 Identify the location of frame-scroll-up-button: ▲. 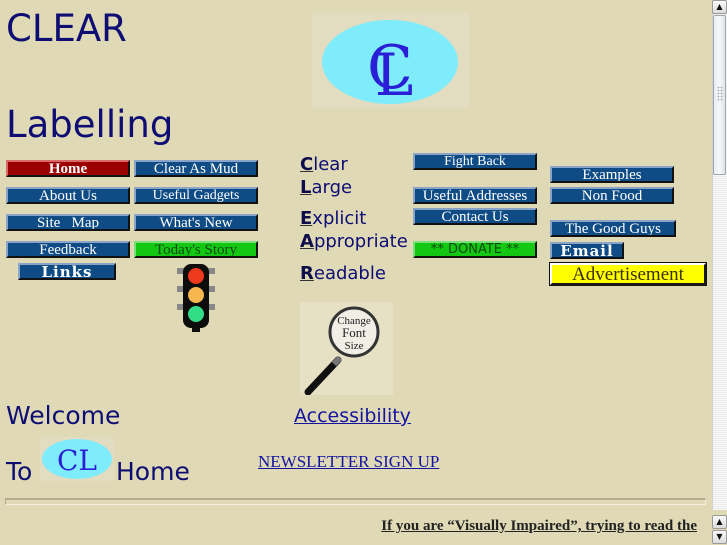
(719, 522).